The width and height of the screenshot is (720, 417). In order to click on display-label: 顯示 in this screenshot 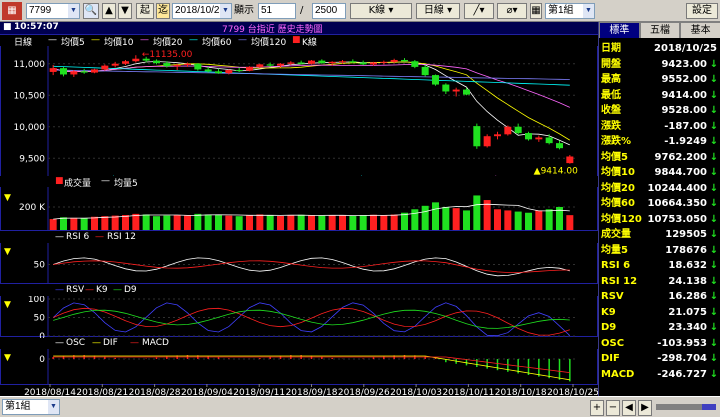, I will do `click(244, 10)`.